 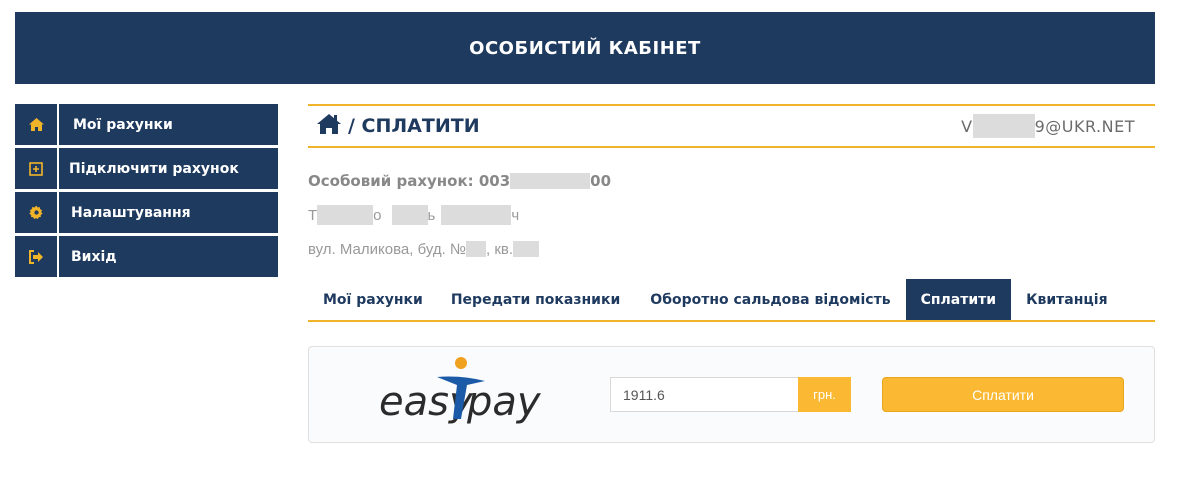 I want to click on email-start: V, so click(x=967, y=126).